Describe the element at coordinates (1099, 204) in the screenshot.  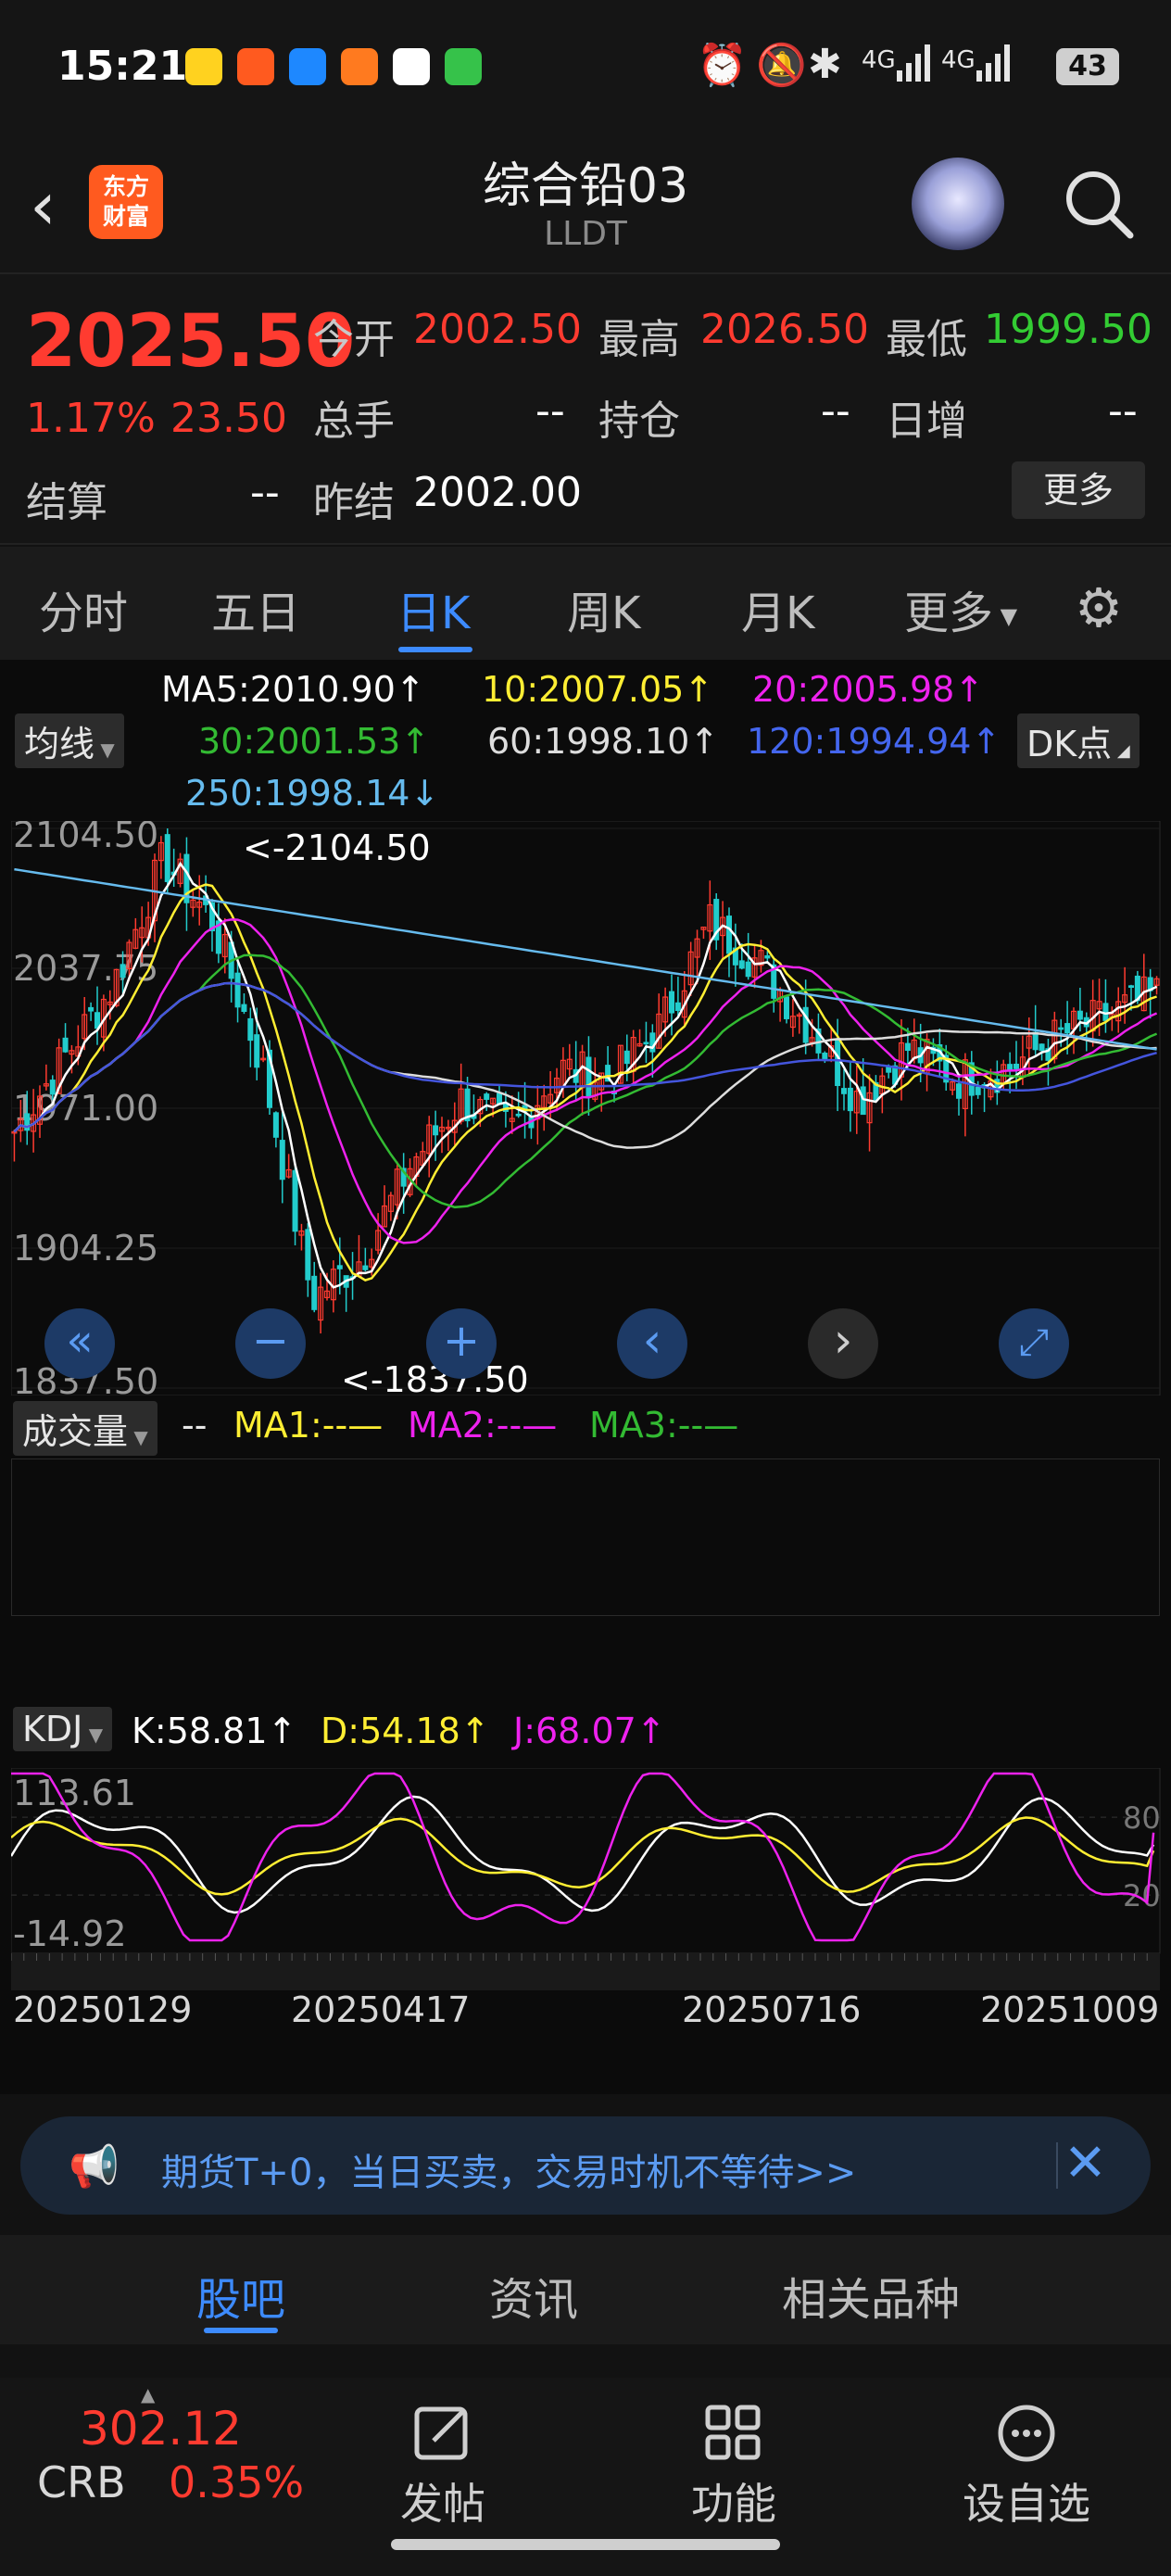
I see `search-icon` at that location.